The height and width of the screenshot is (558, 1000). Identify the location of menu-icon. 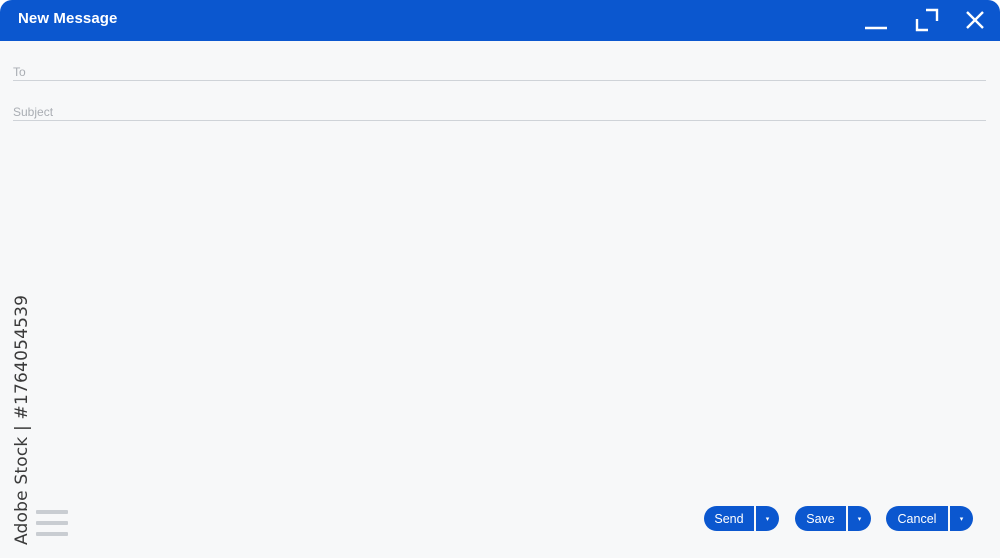
(52, 523).